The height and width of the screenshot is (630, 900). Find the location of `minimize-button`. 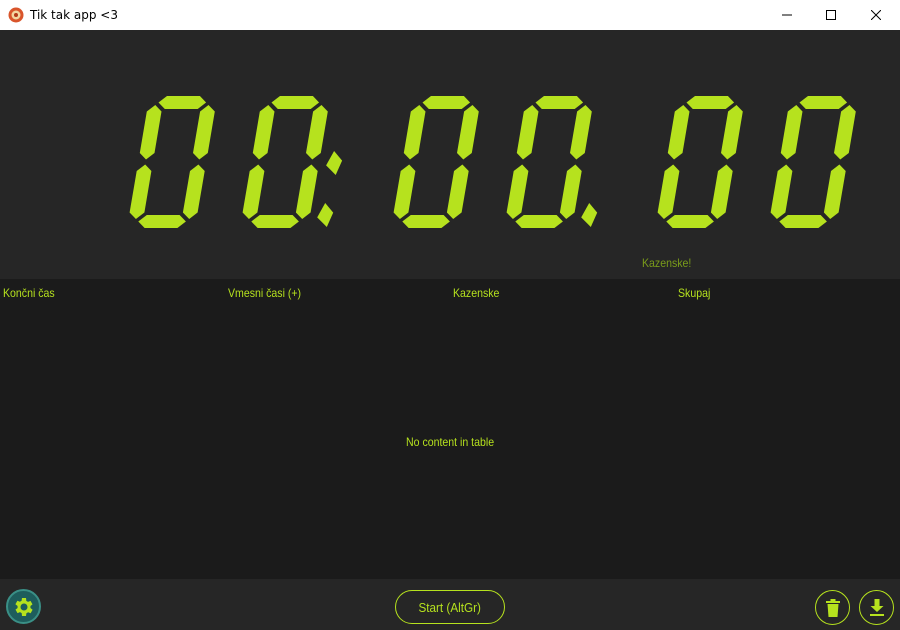

minimize-button is located at coordinates (787, 15).